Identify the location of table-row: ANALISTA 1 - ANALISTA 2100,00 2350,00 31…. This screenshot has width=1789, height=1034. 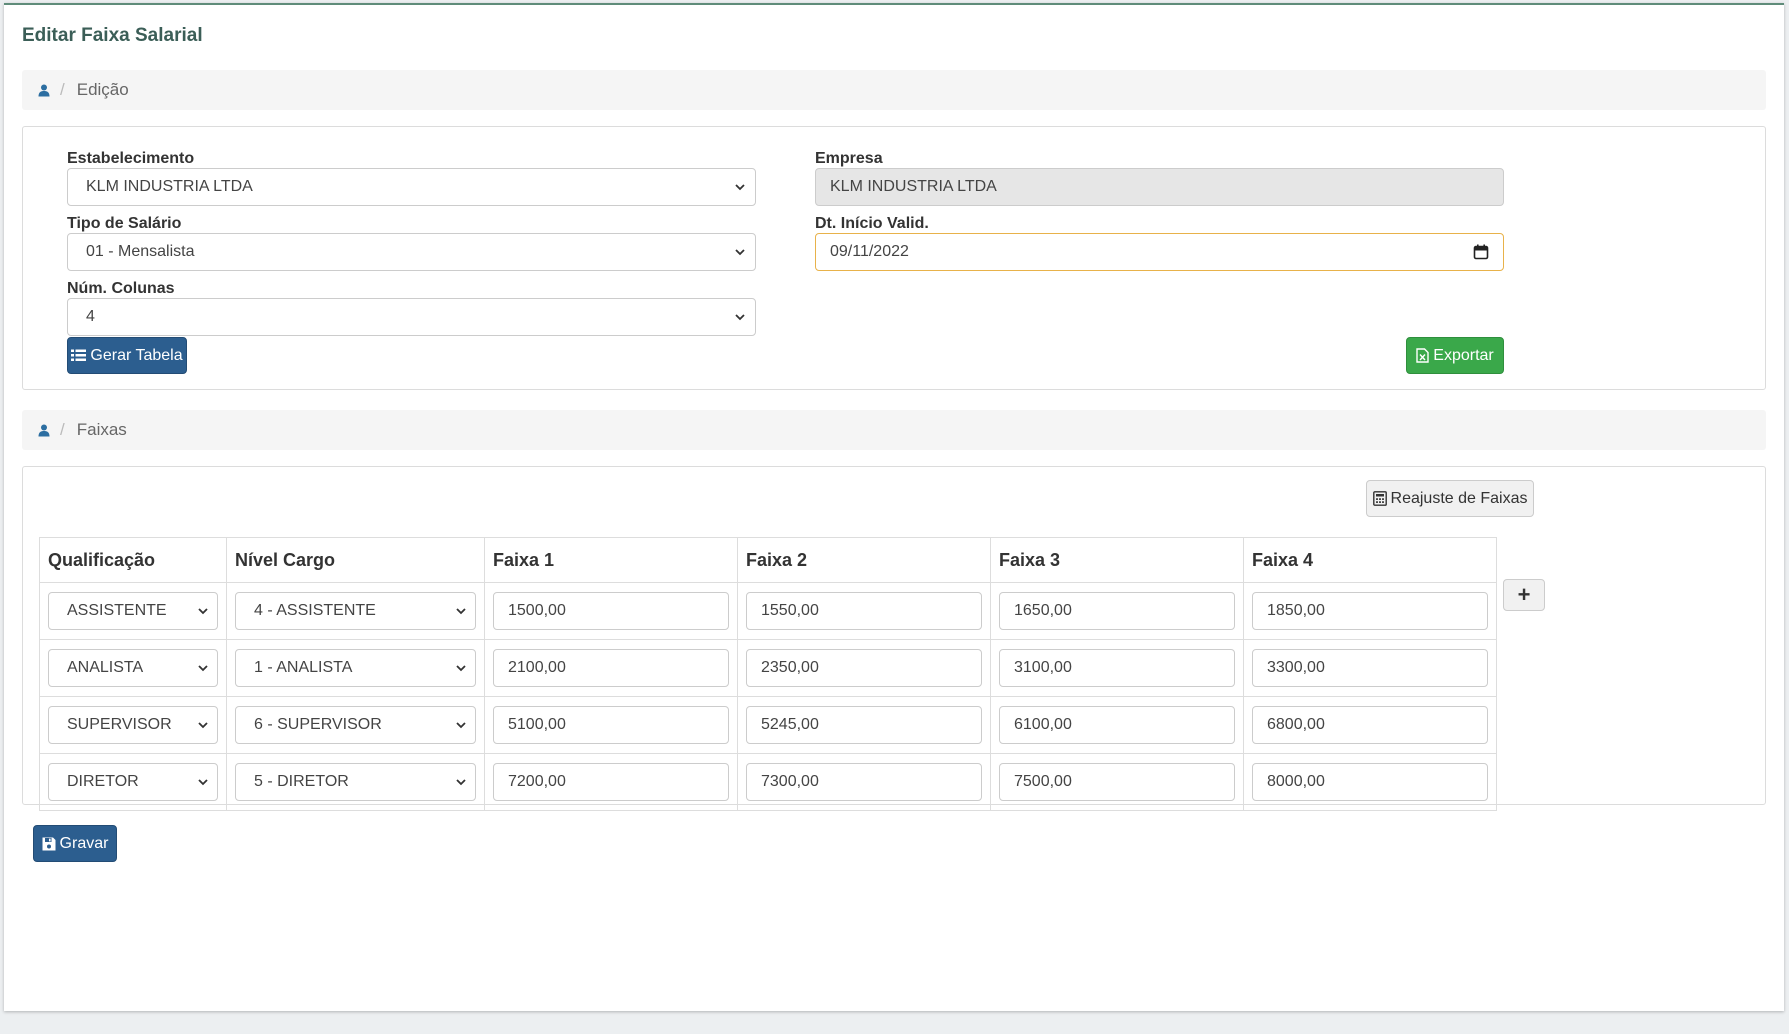
(768, 668).